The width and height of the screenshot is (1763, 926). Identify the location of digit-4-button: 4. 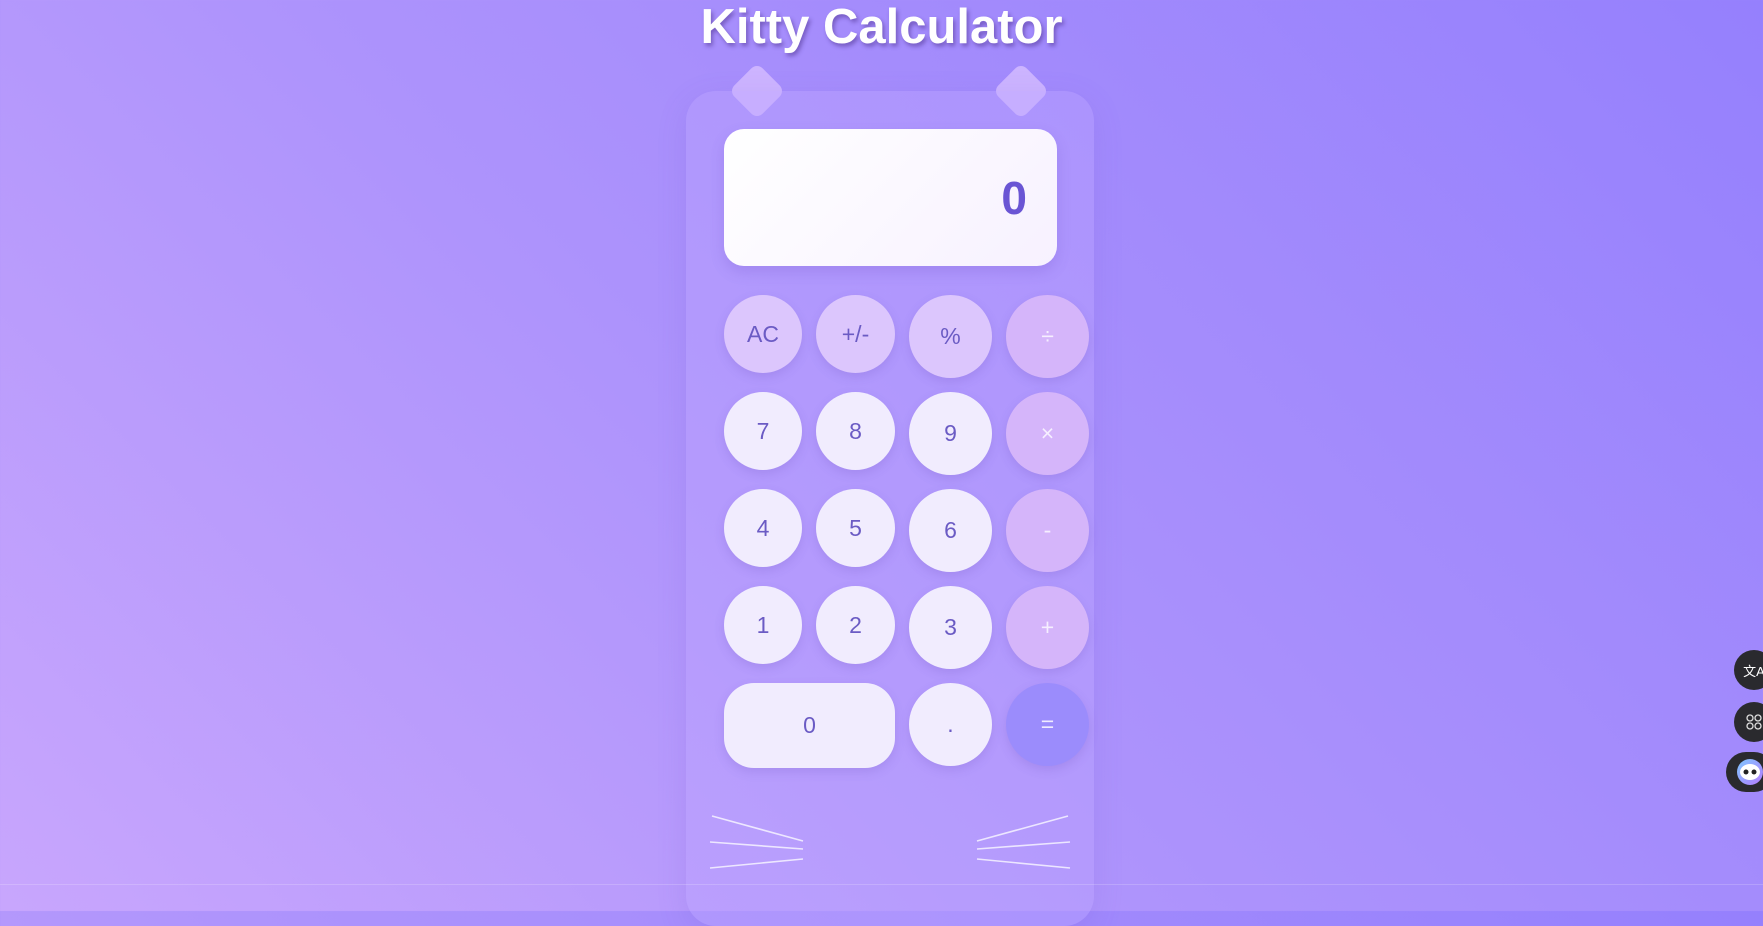
(763, 528).